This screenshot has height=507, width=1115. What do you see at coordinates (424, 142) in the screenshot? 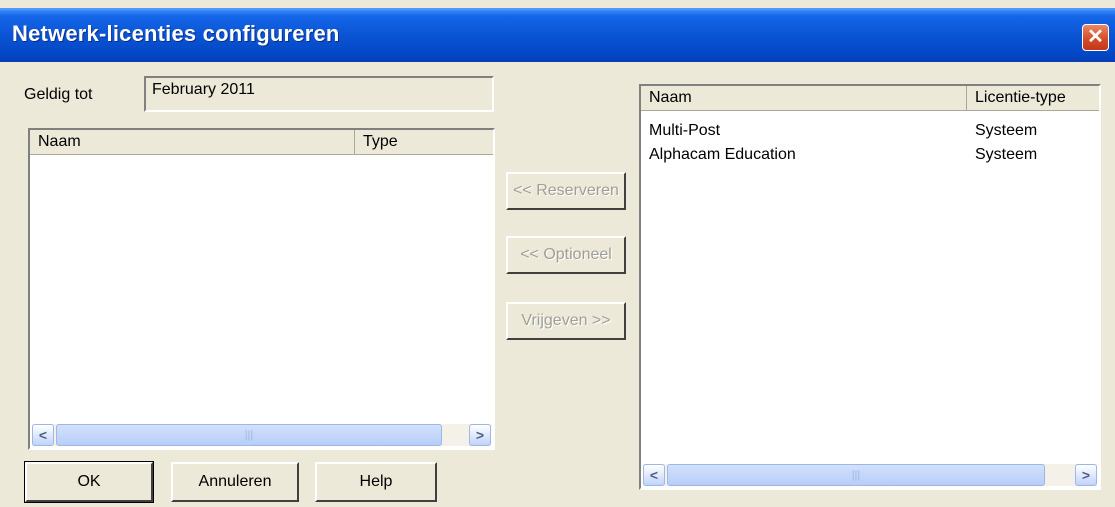
I see `column-header-type: Type` at bounding box center [424, 142].